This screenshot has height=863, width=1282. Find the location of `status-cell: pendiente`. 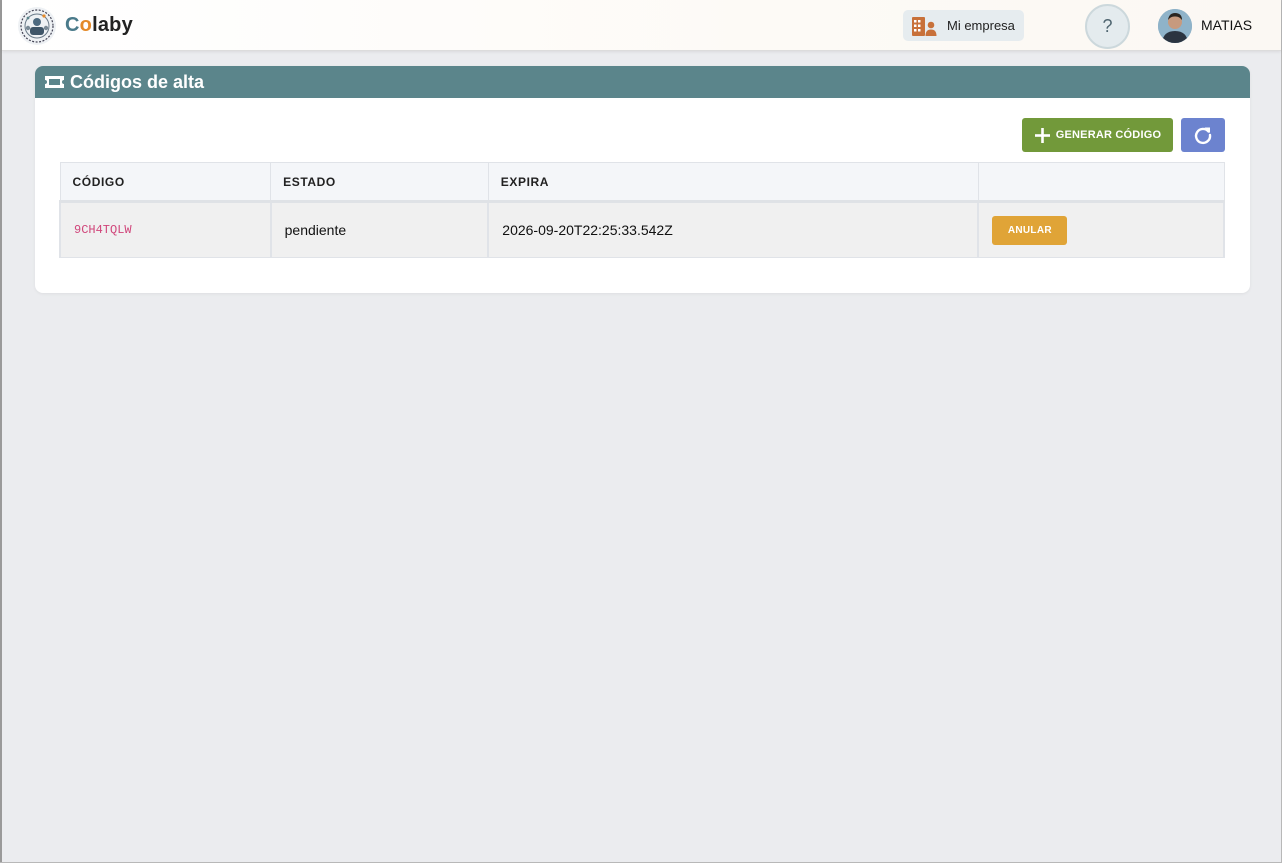

status-cell: pendiente is located at coordinates (379, 229).